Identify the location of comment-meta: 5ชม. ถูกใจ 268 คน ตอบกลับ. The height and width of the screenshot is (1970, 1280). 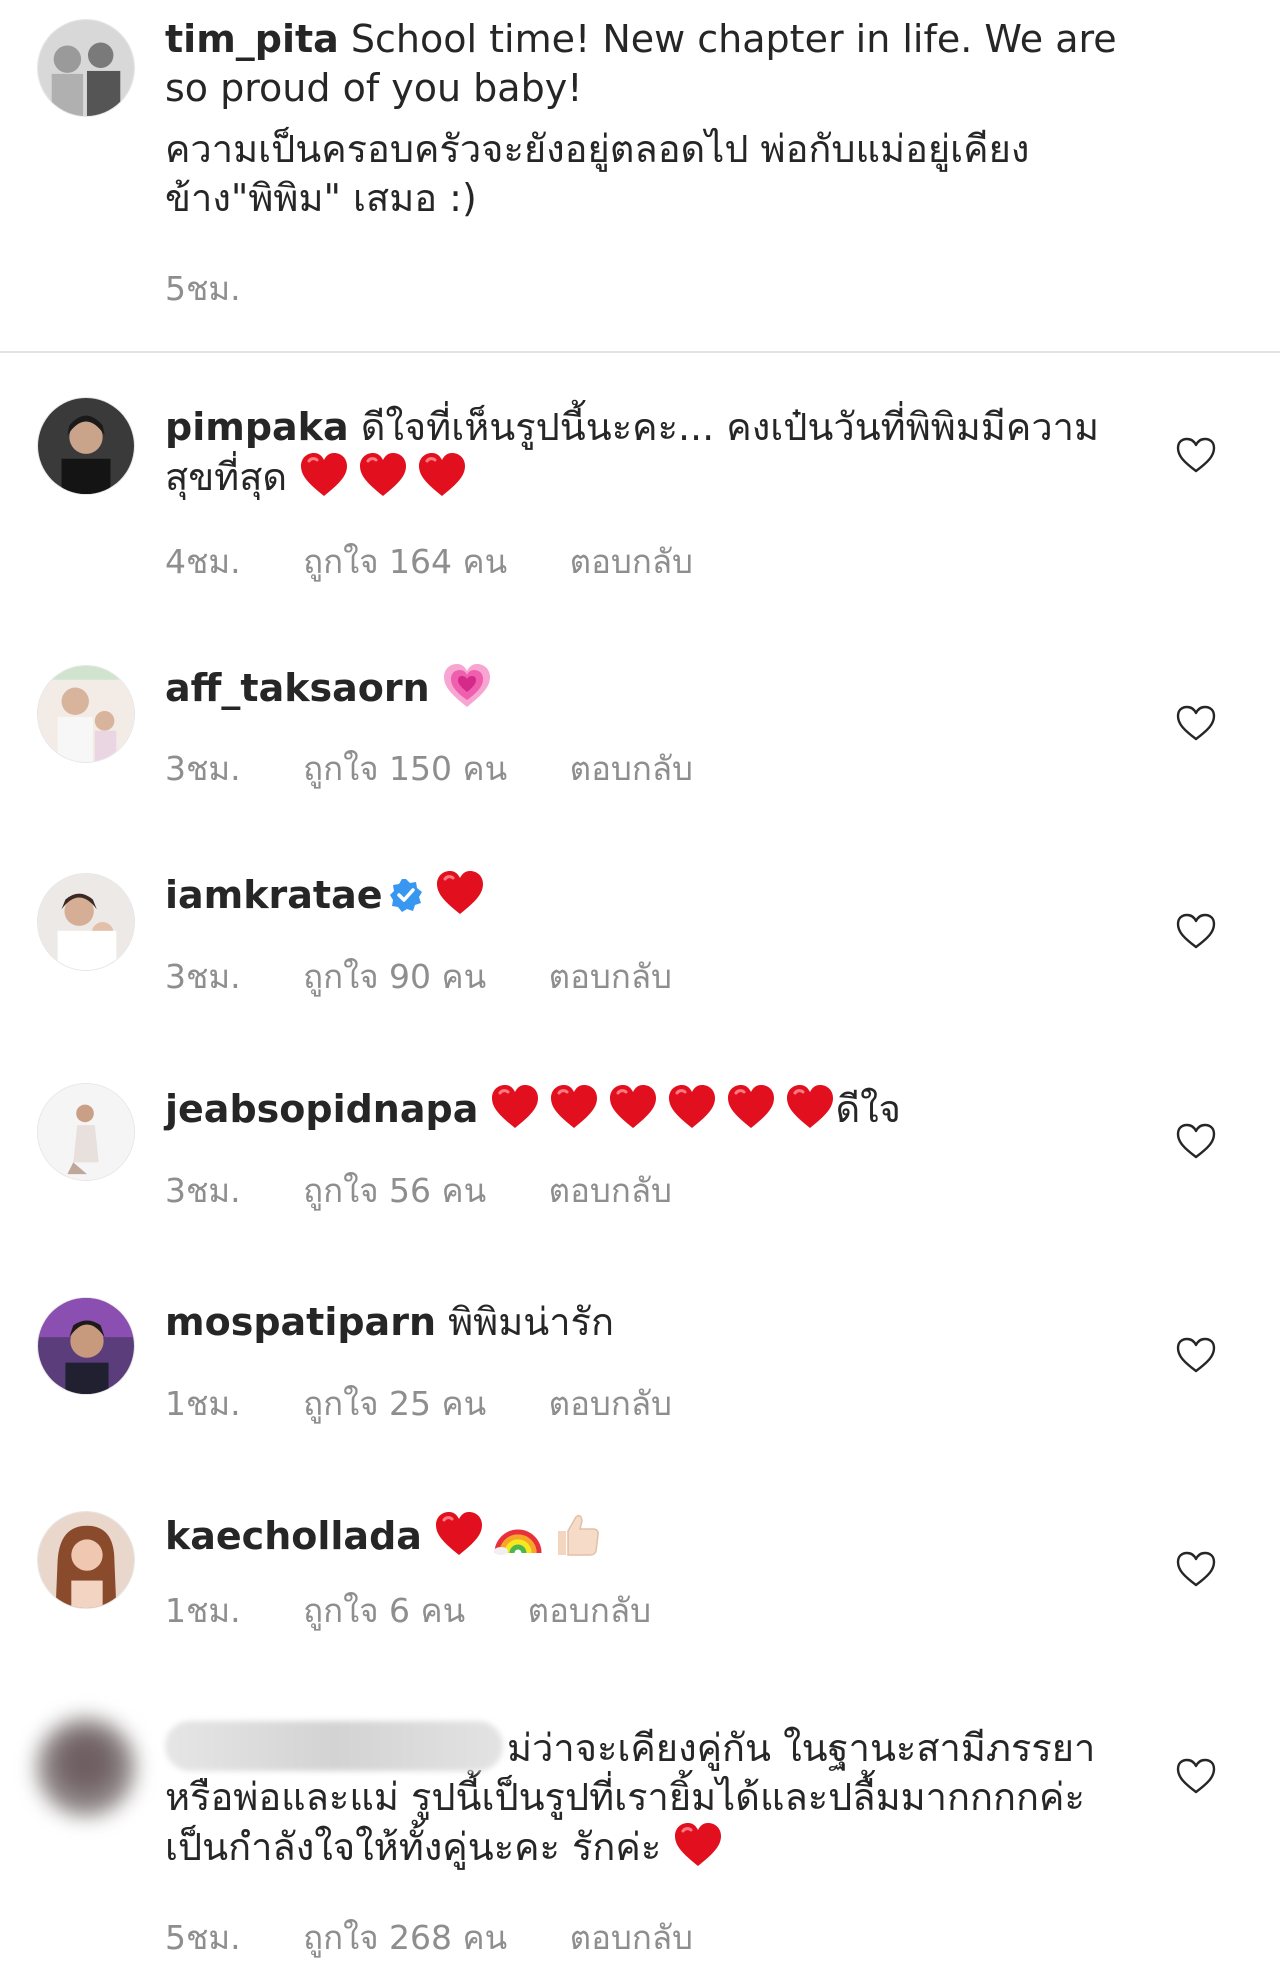
(429, 1937).